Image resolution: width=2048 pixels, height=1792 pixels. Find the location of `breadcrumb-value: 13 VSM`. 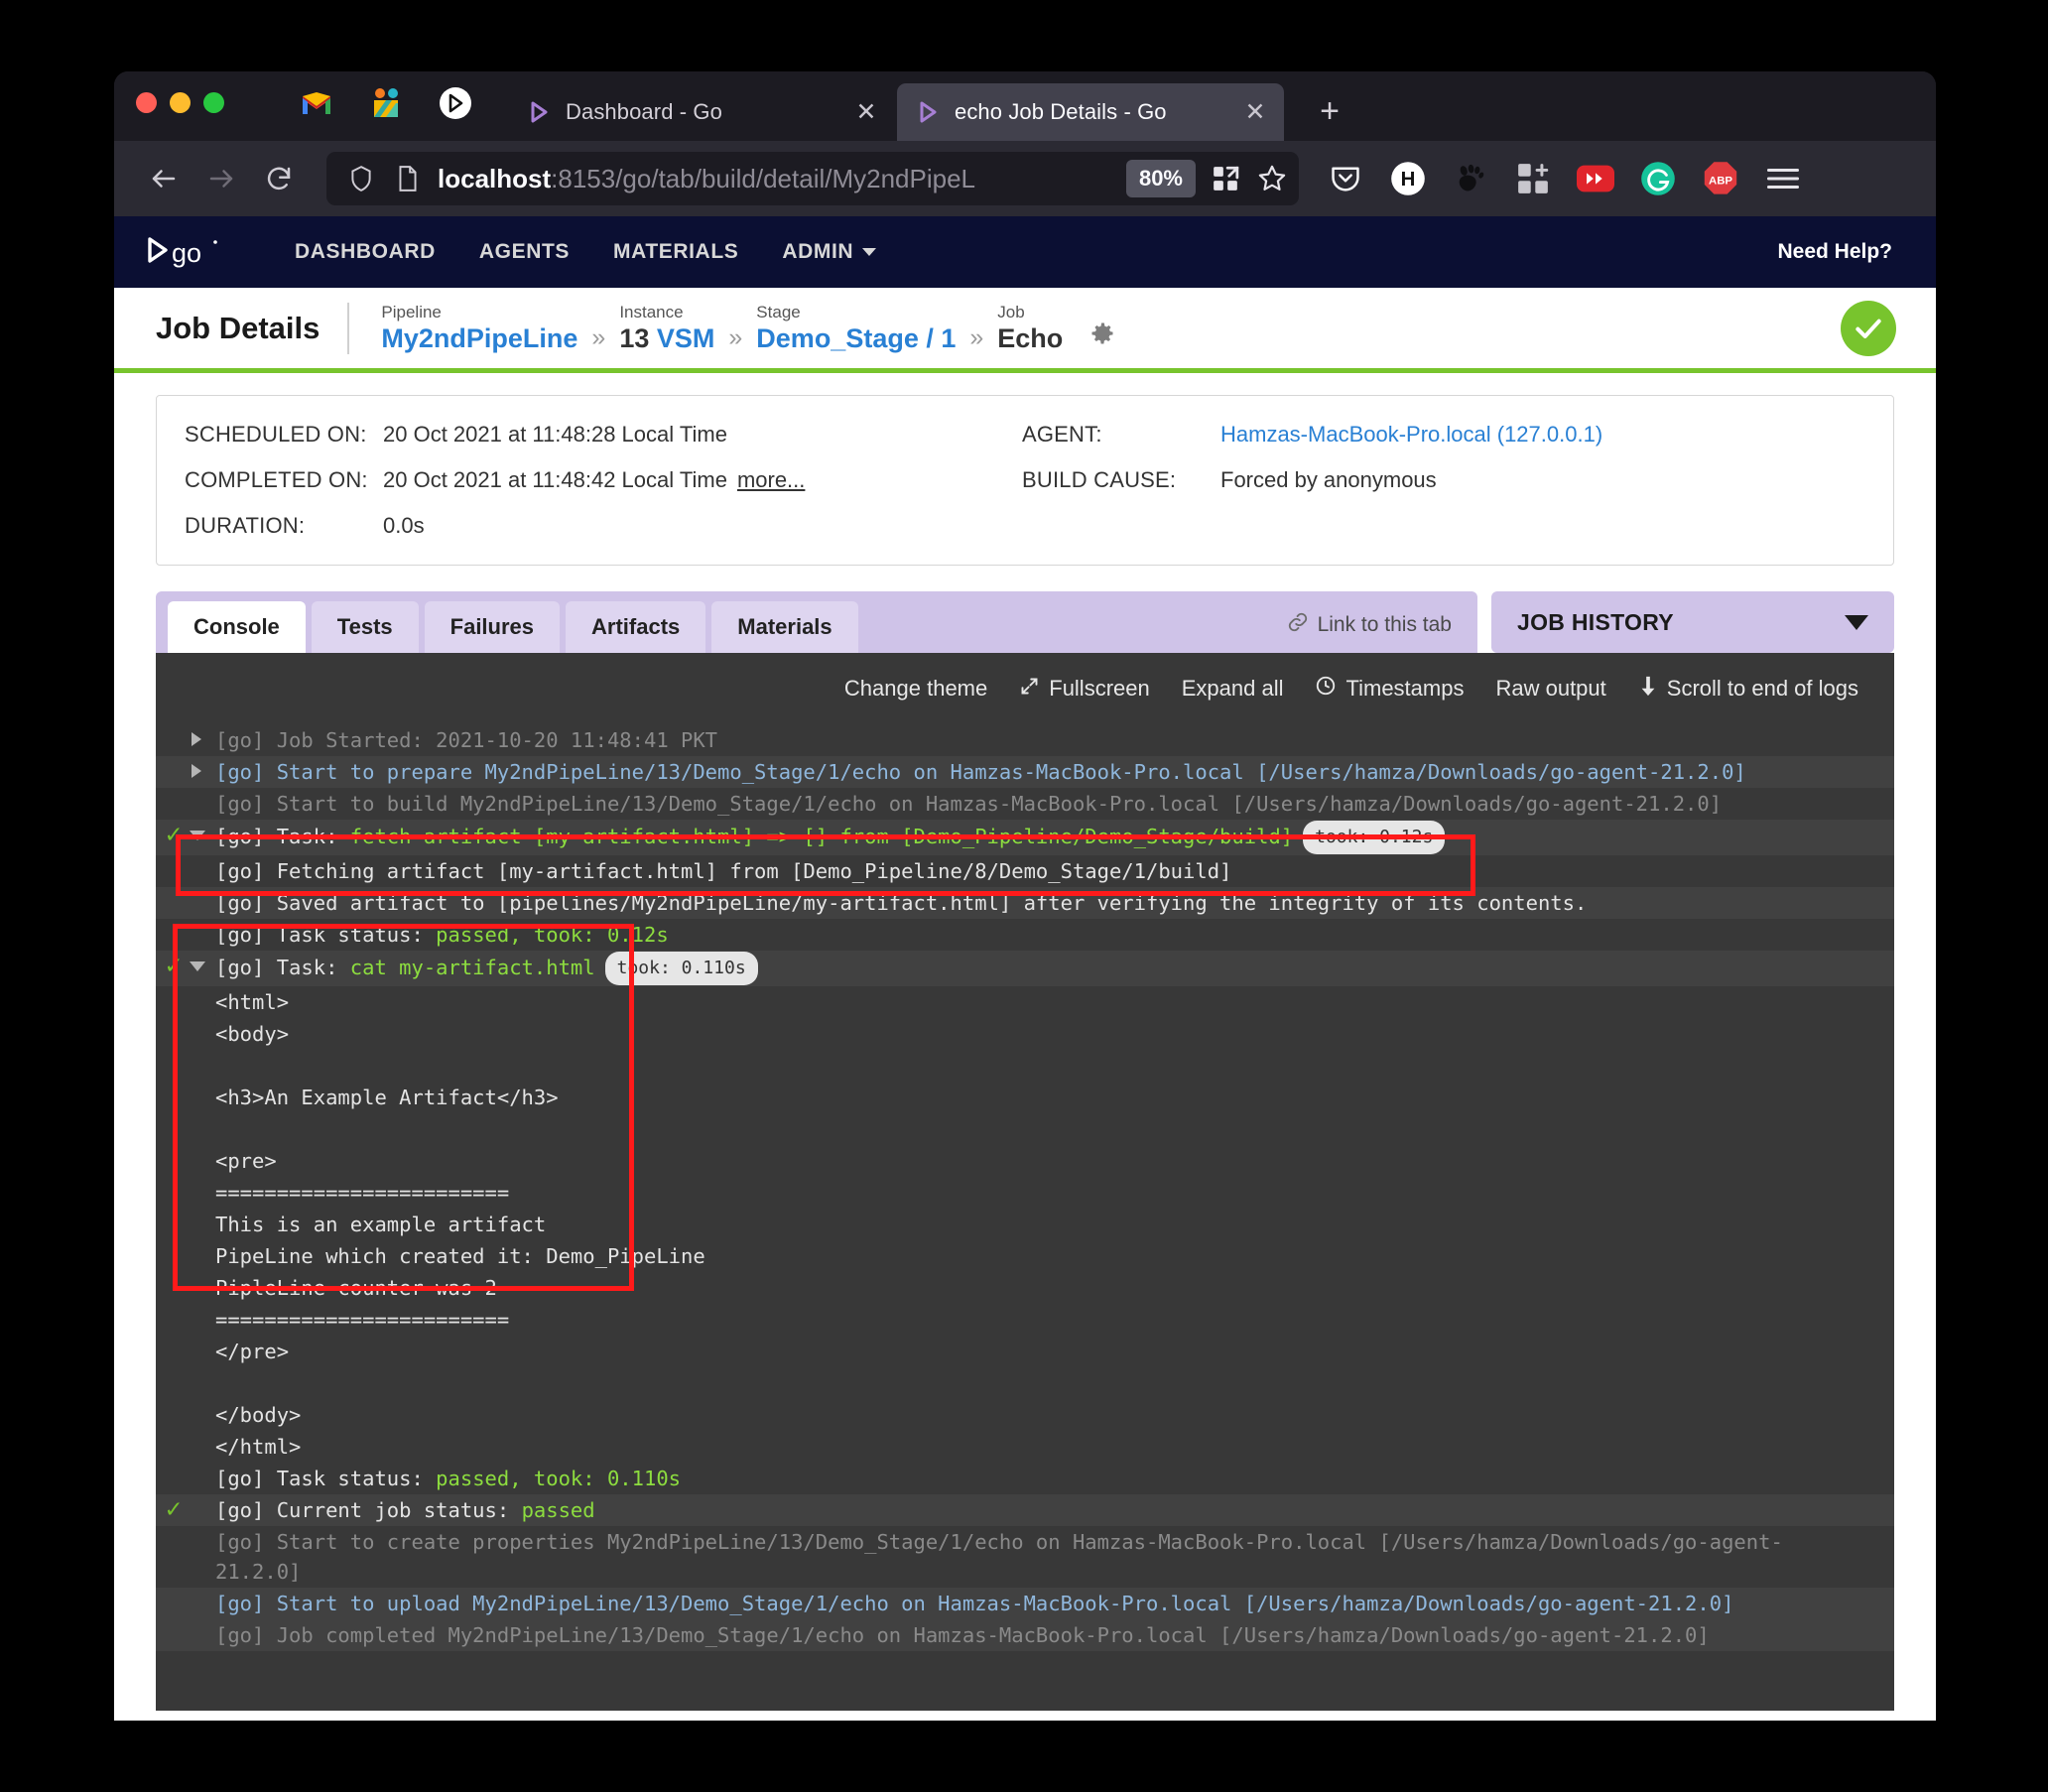

breadcrumb-value: 13 VSM is located at coordinates (666, 338).